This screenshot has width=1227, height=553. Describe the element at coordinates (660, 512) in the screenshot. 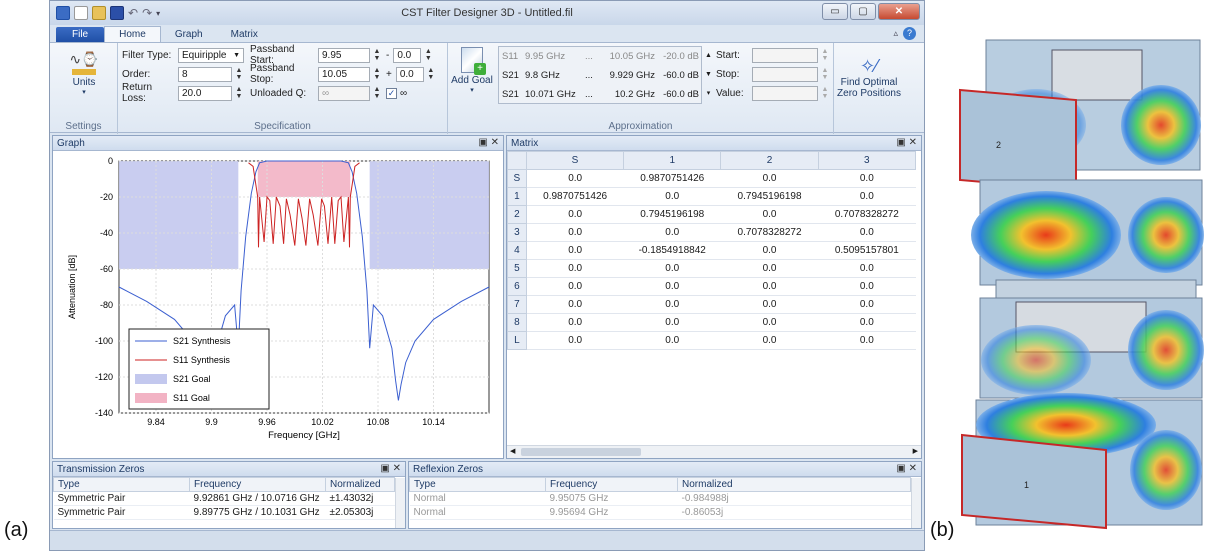

I see `table-row: Normal 9.95694 GHz -0.86053j` at that location.